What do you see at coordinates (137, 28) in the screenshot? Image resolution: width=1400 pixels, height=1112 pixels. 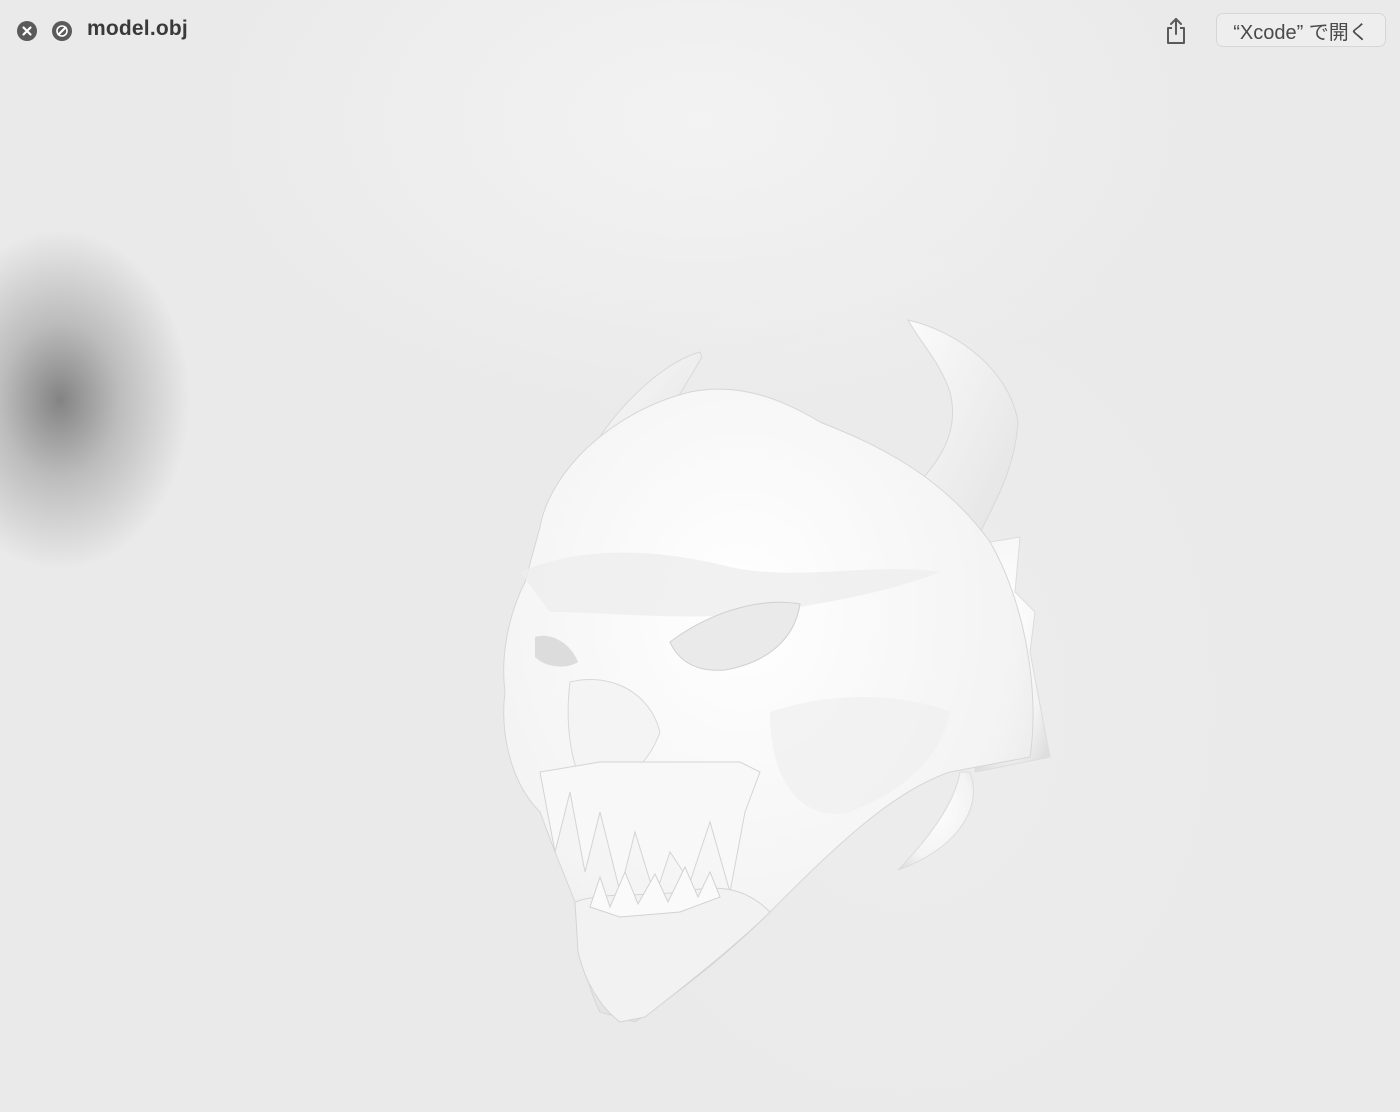 I see `window-title: model.obj` at bounding box center [137, 28].